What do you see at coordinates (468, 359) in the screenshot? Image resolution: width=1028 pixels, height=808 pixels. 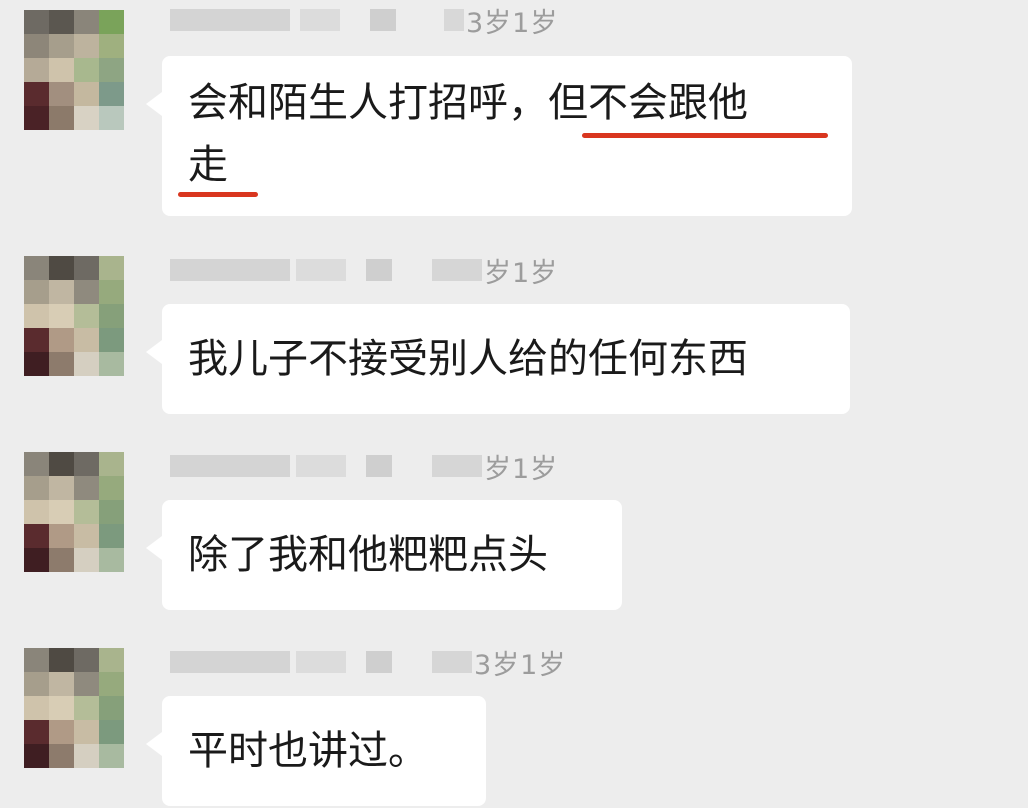 I see `message-text: 我儿子不接受别人给的任何东西` at bounding box center [468, 359].